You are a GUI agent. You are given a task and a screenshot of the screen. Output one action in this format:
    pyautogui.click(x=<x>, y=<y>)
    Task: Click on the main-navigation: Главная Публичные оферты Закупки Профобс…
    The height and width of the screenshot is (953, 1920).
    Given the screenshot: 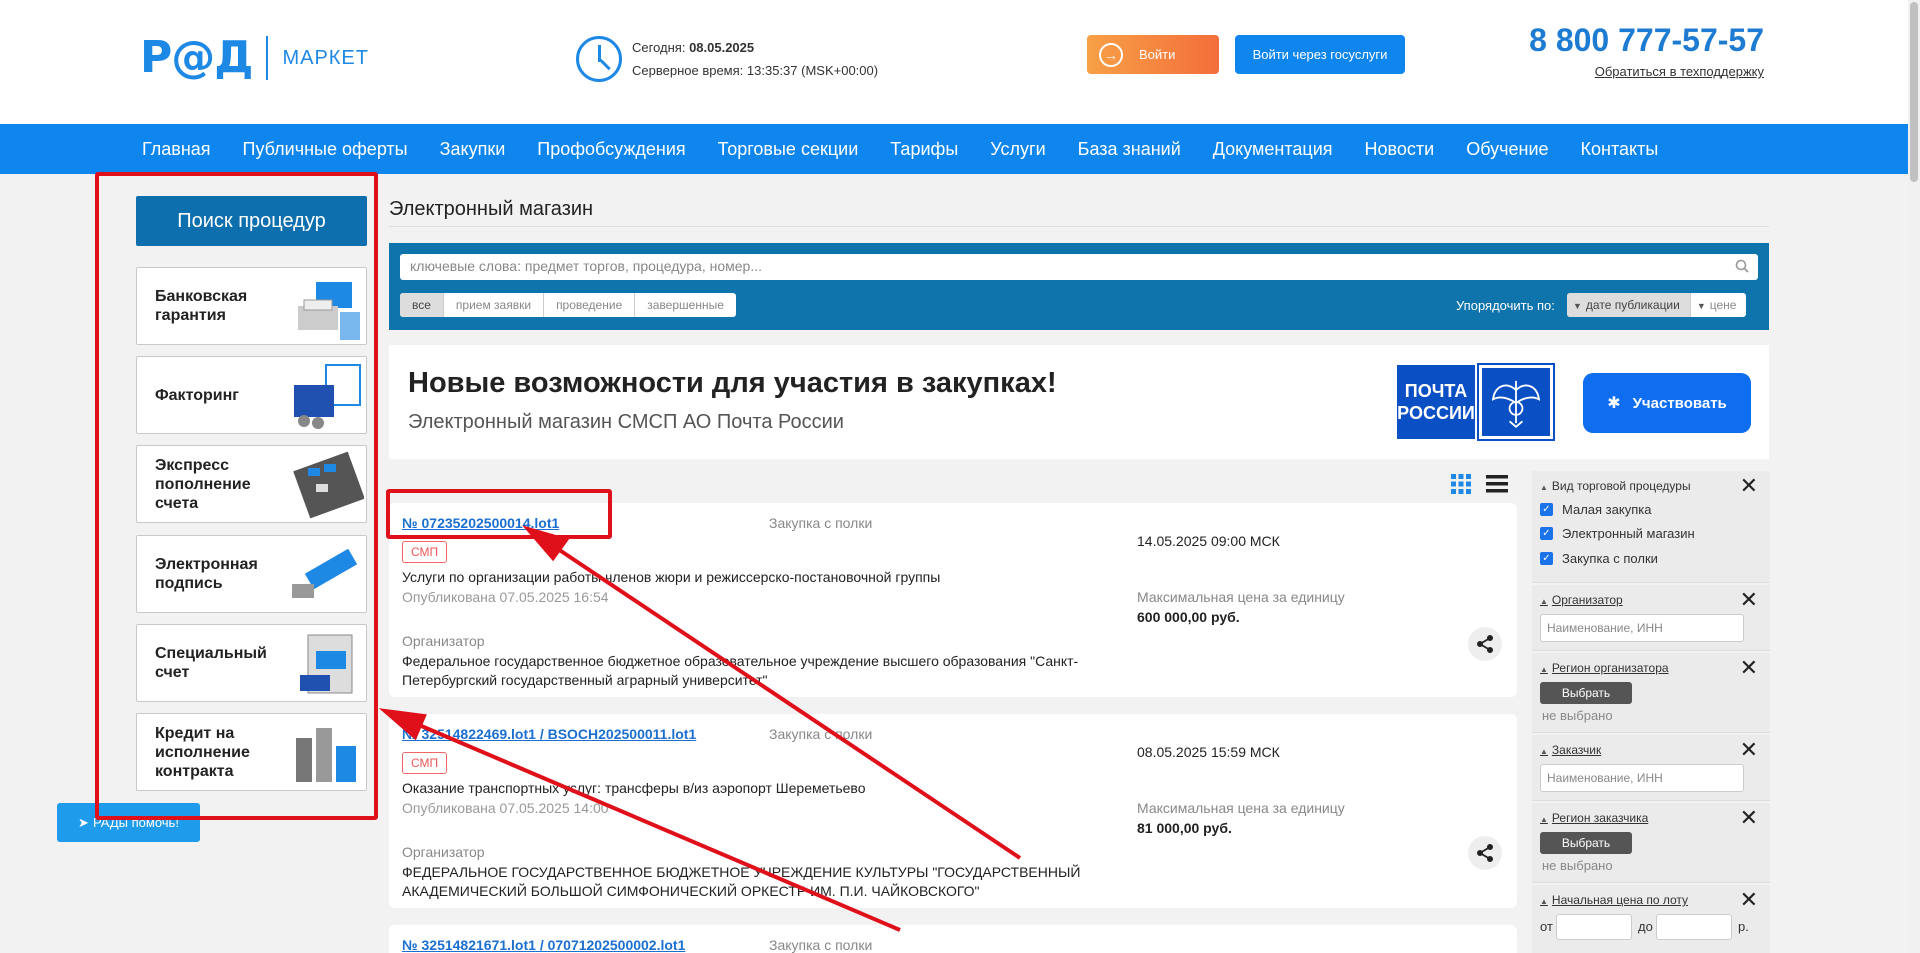 What is the action you would take?
    pyautogui.click(x=954, y=149)
    